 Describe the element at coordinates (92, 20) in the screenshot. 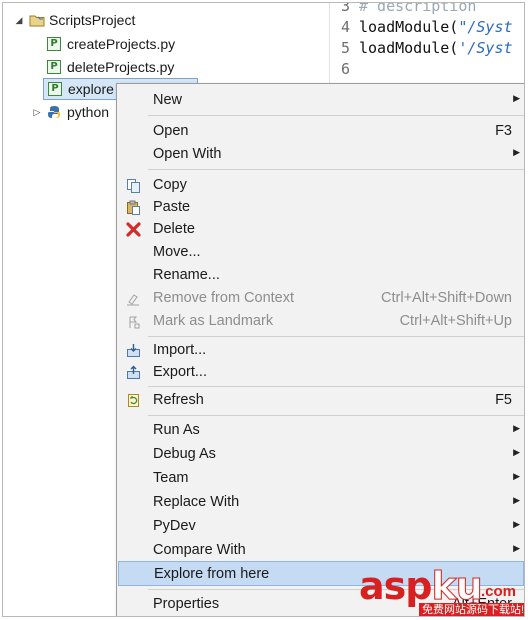

I see `tree-item-label: ScriptsProject` at that location.